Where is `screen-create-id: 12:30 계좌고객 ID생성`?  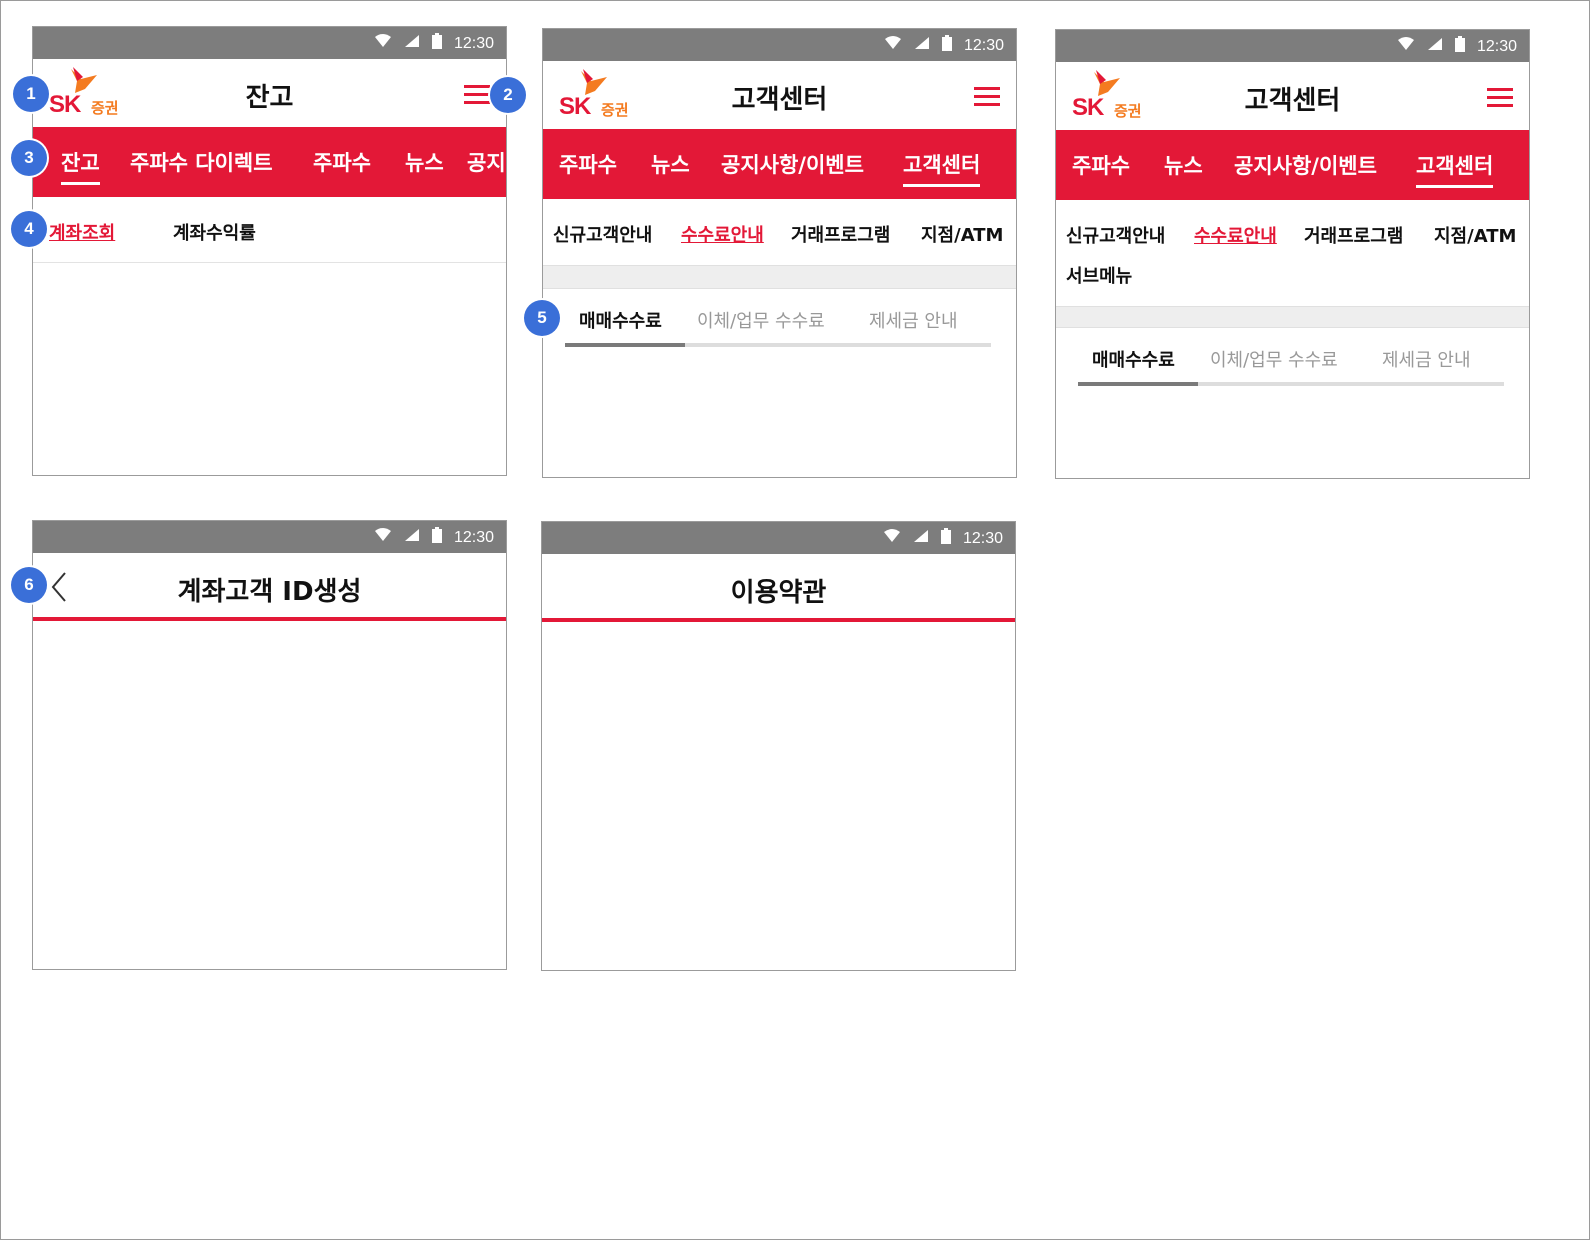 screen-create-id: 12:30 계좌고객 ID생성 is located at coordinates (269, 745).